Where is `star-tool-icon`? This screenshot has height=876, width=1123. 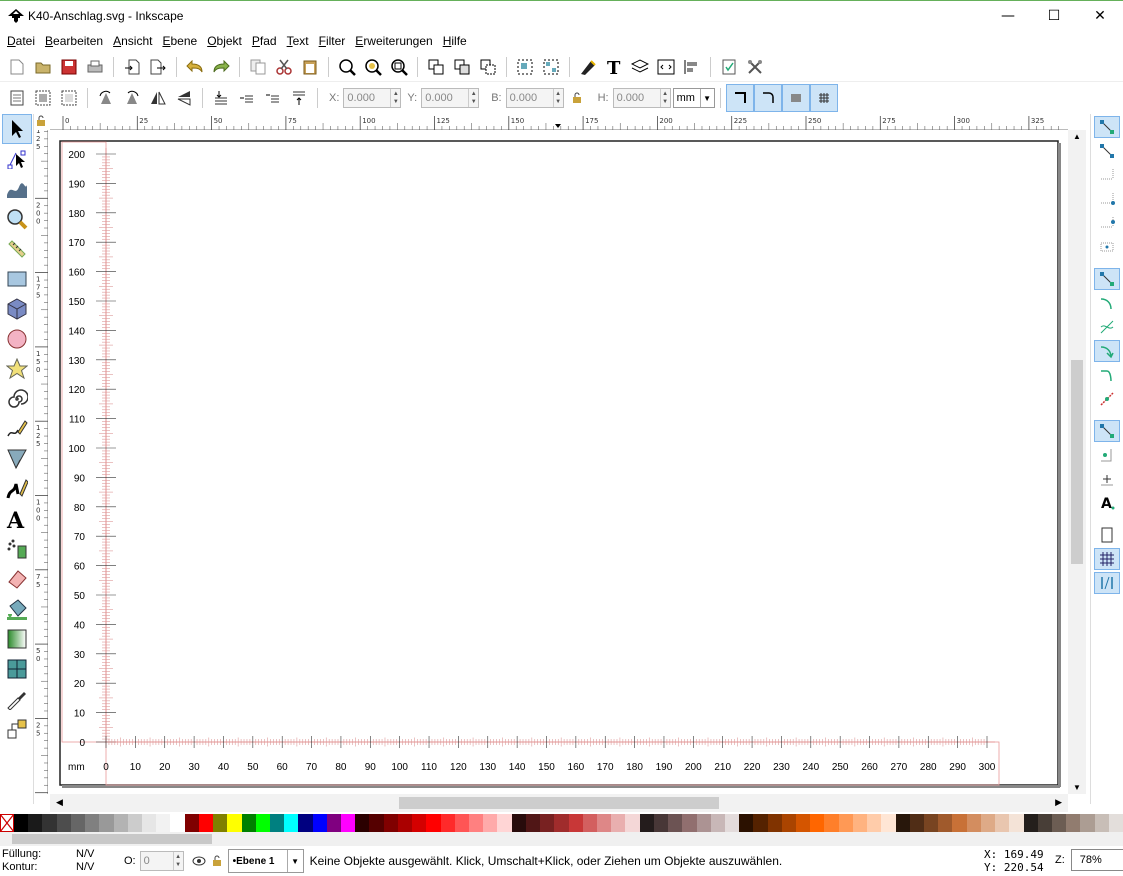 star-tool-icon is located at coordinates (17, 369).